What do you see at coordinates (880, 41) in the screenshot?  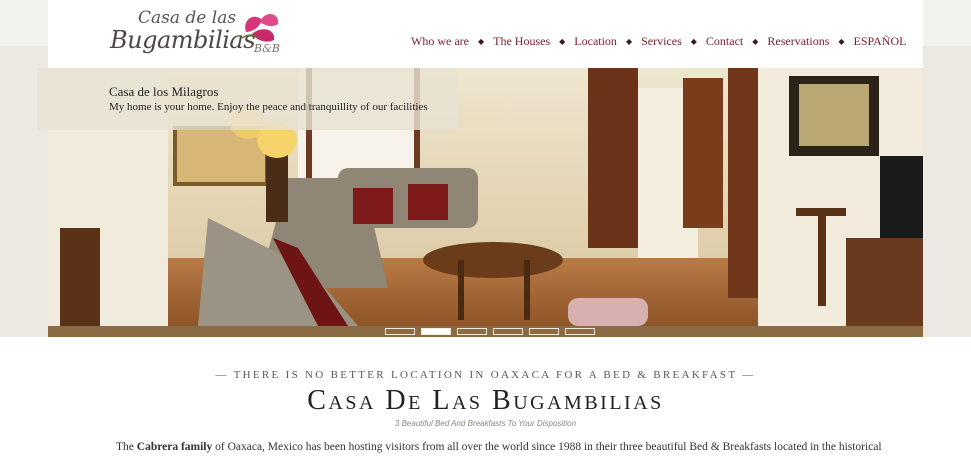 I see `nav-language-spanish: ESPAÑOL` at bounding box center [880, 41].